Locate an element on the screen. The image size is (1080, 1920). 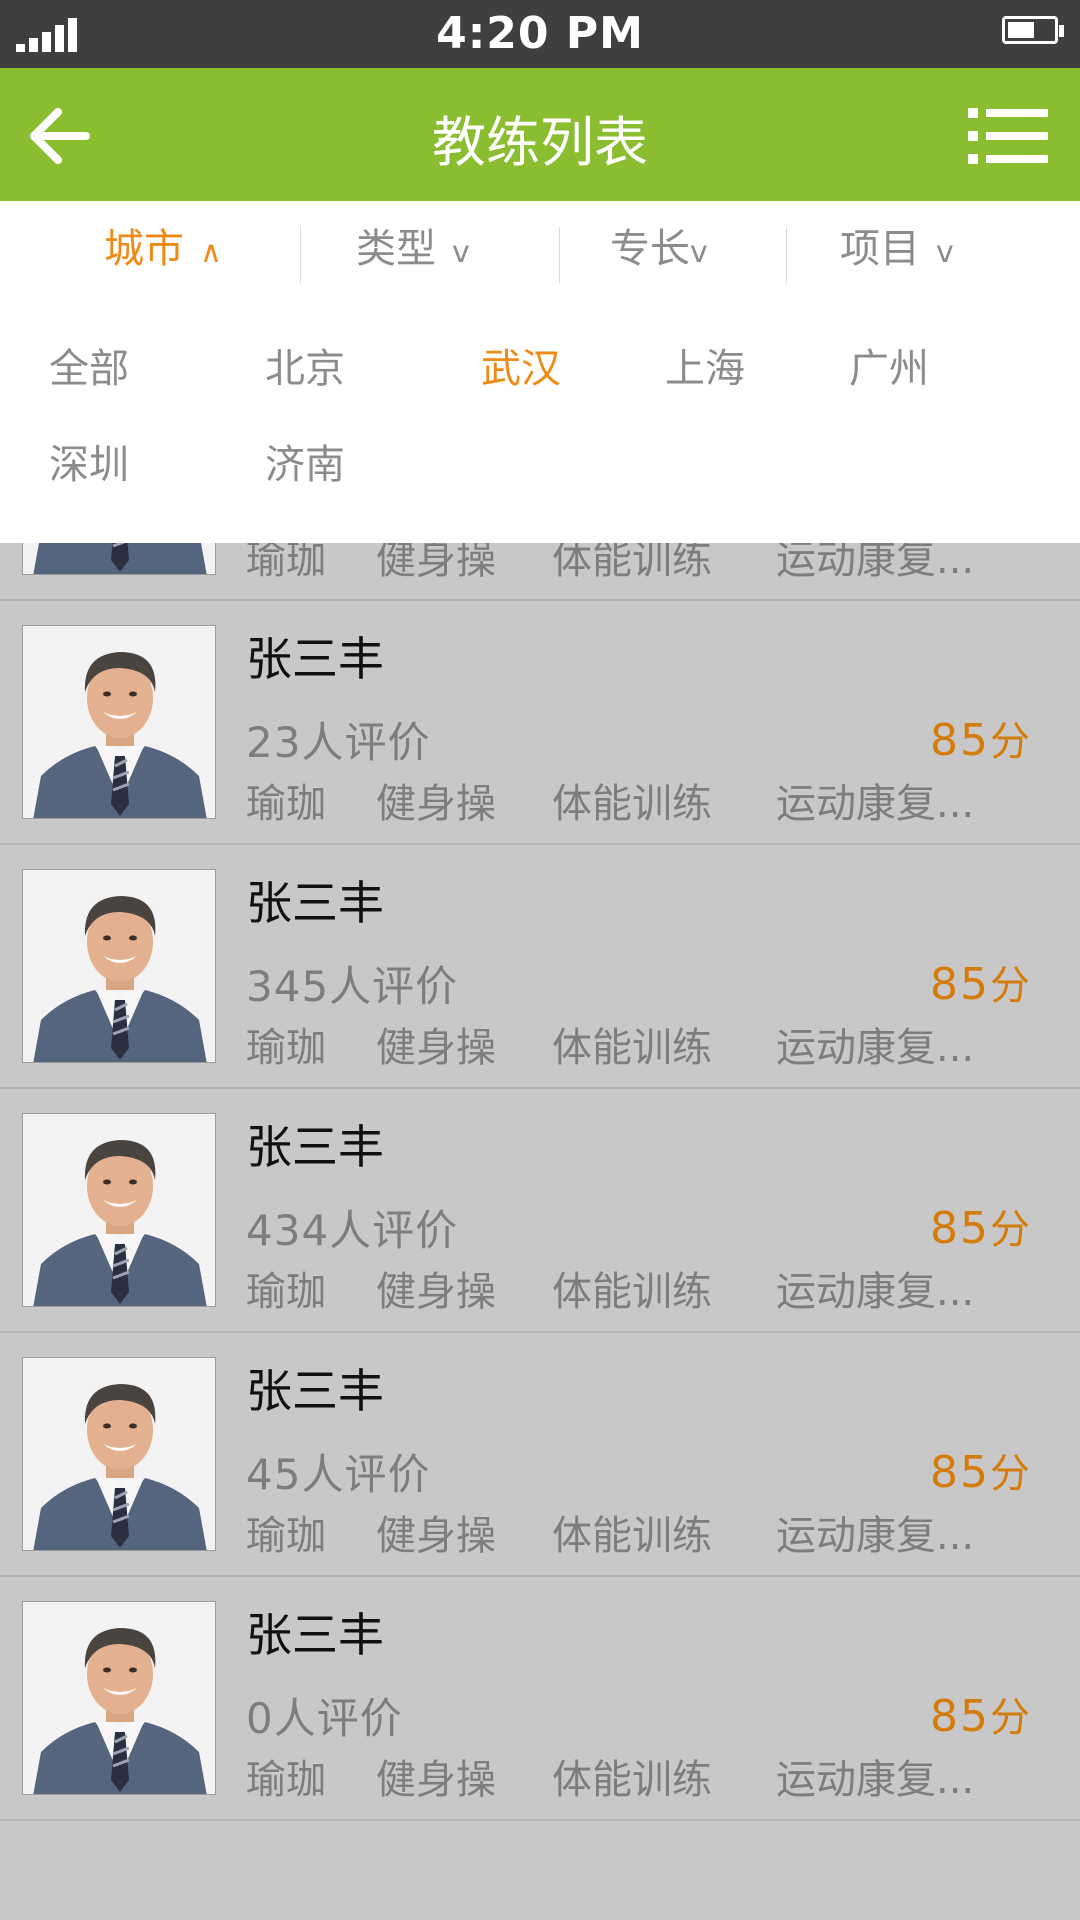
city-option-shenzhen: 深圳 is located at coordinates (89, 461).